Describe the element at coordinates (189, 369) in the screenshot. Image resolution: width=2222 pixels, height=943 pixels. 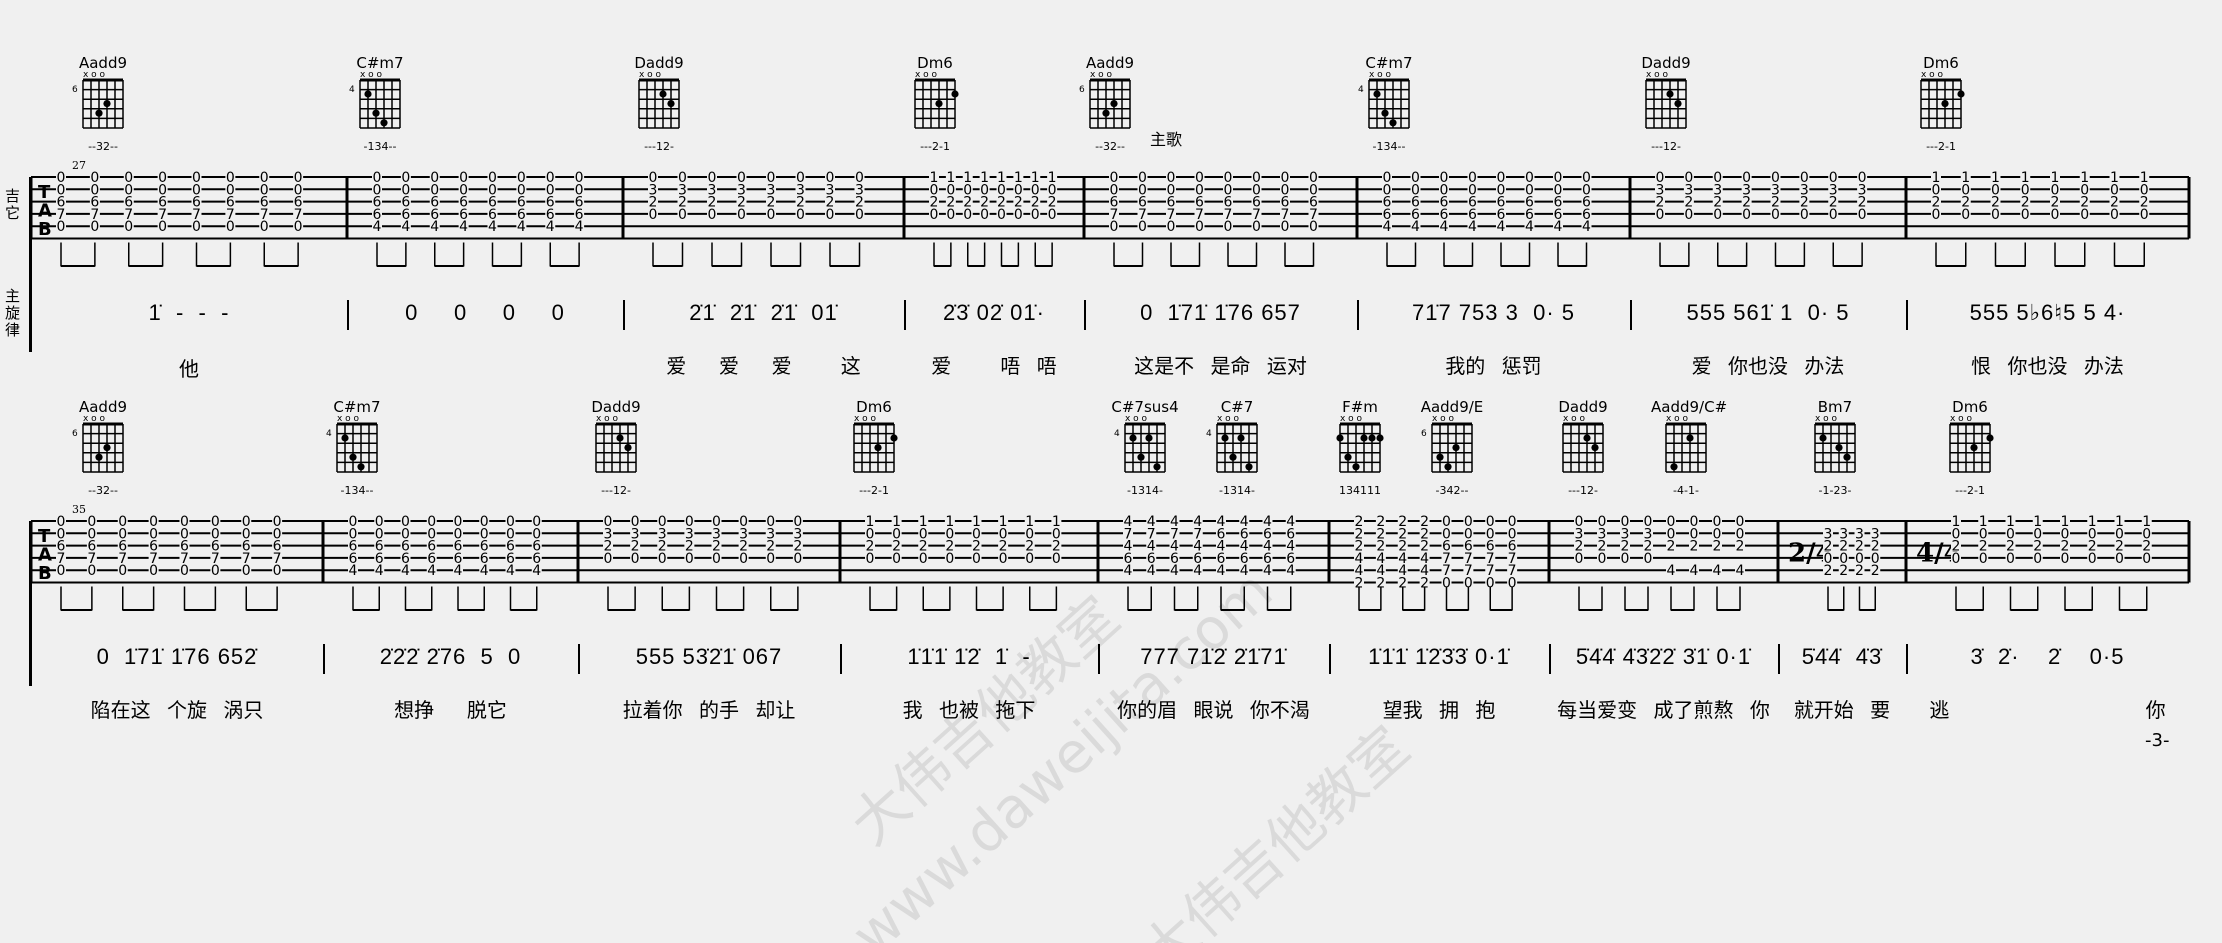
I see `lyrics: 他` at that location.